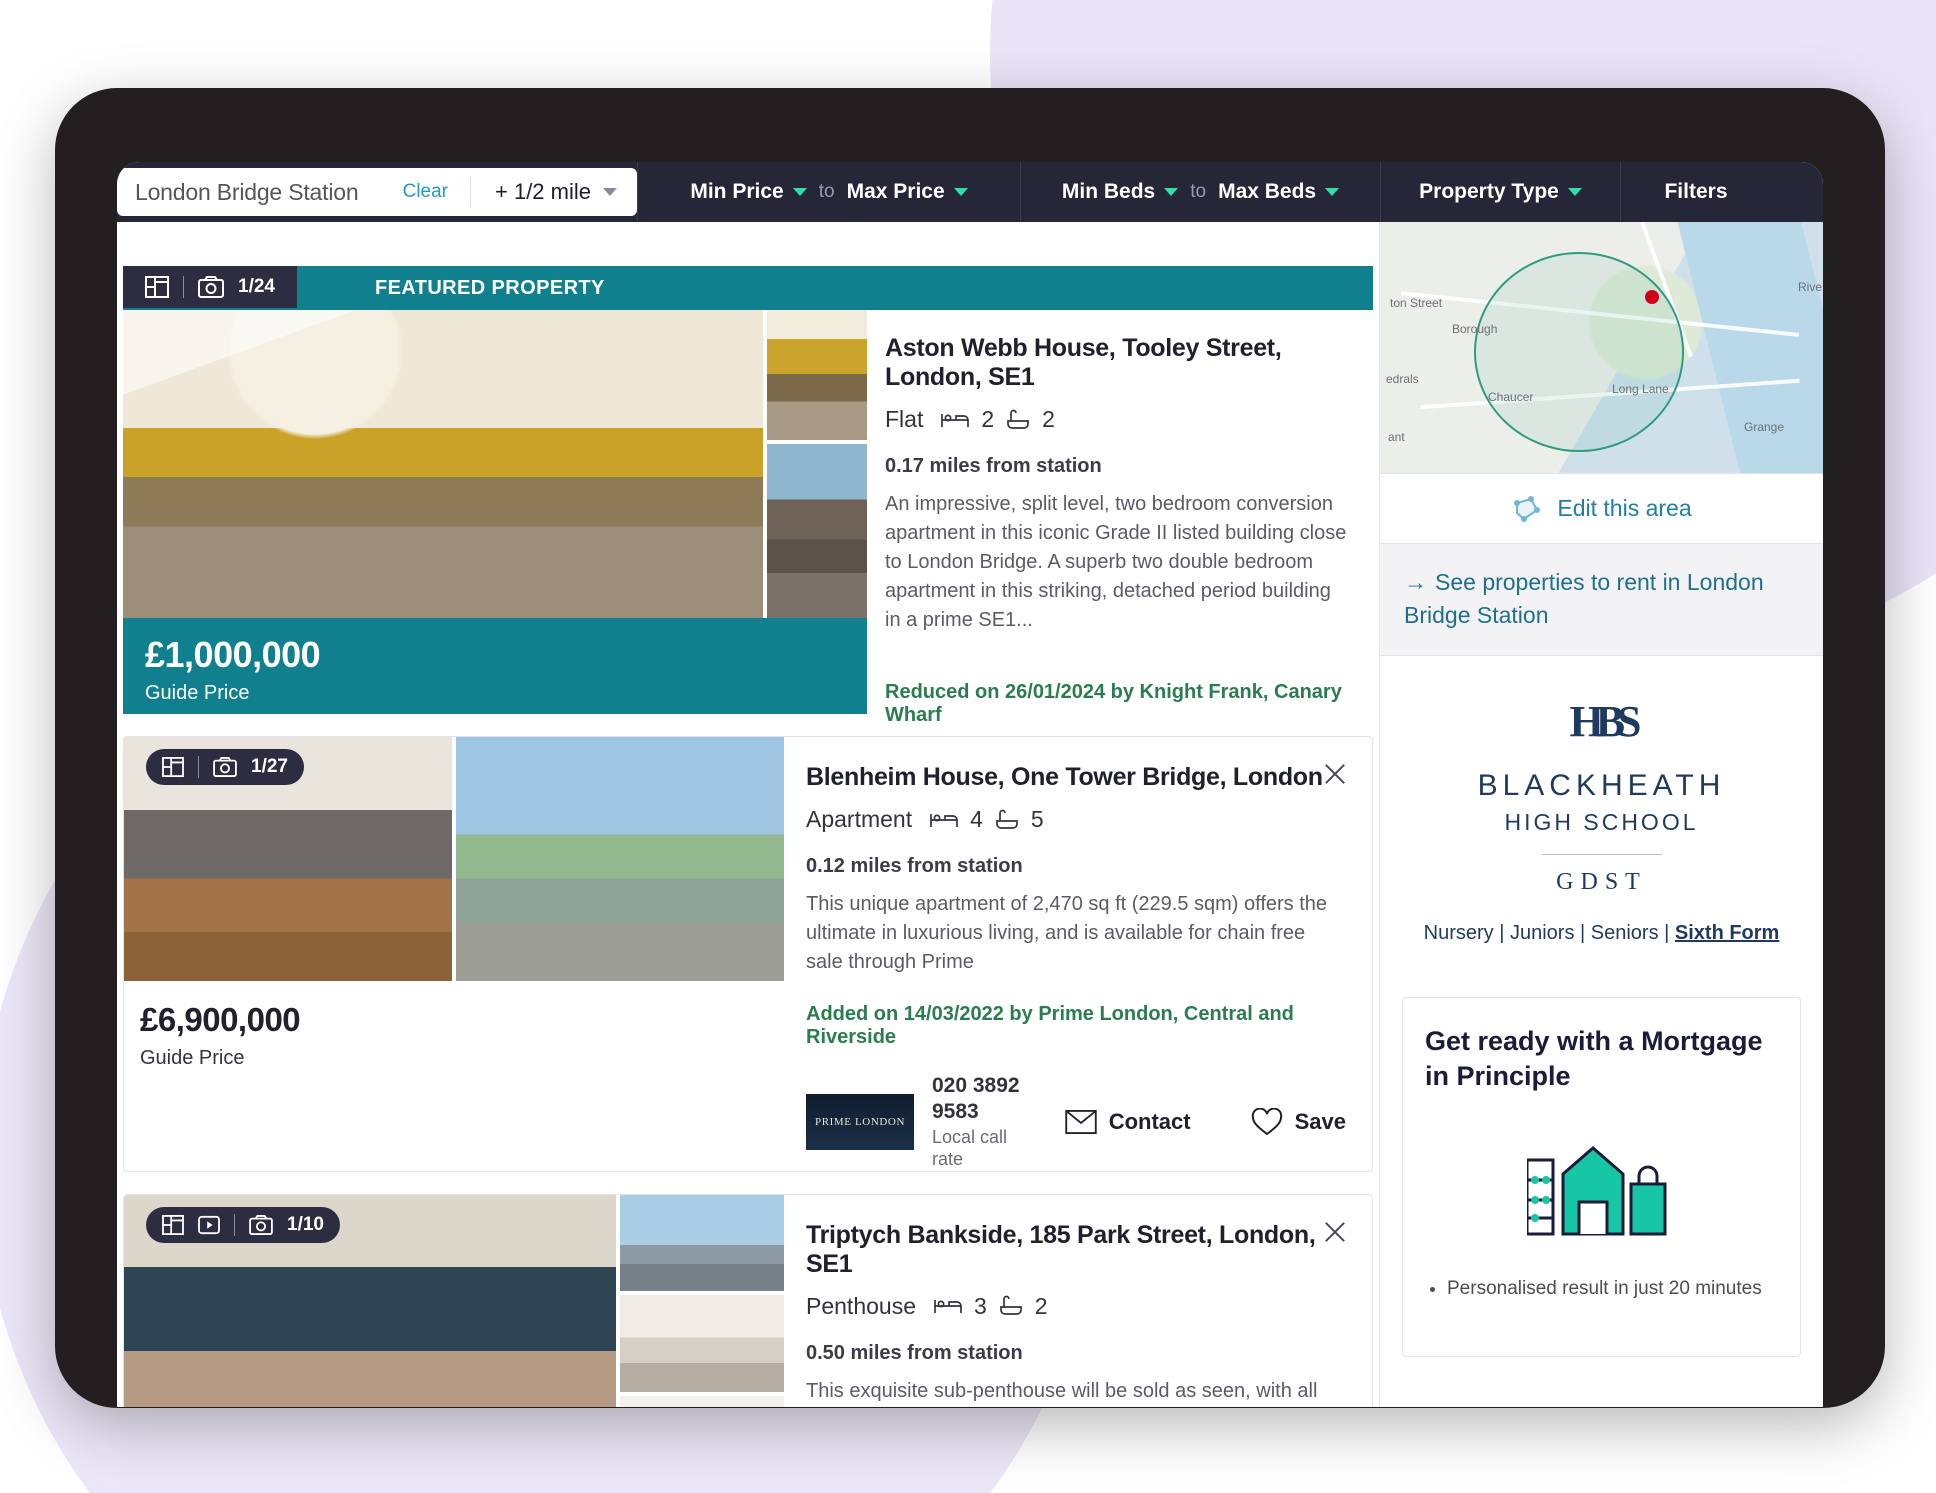 Image resolution: width=1936 pixels, height=1493 pixels. I want to click on location-search-box: London Bridge Station Clear + 1/2 mile, so click(377, 192).